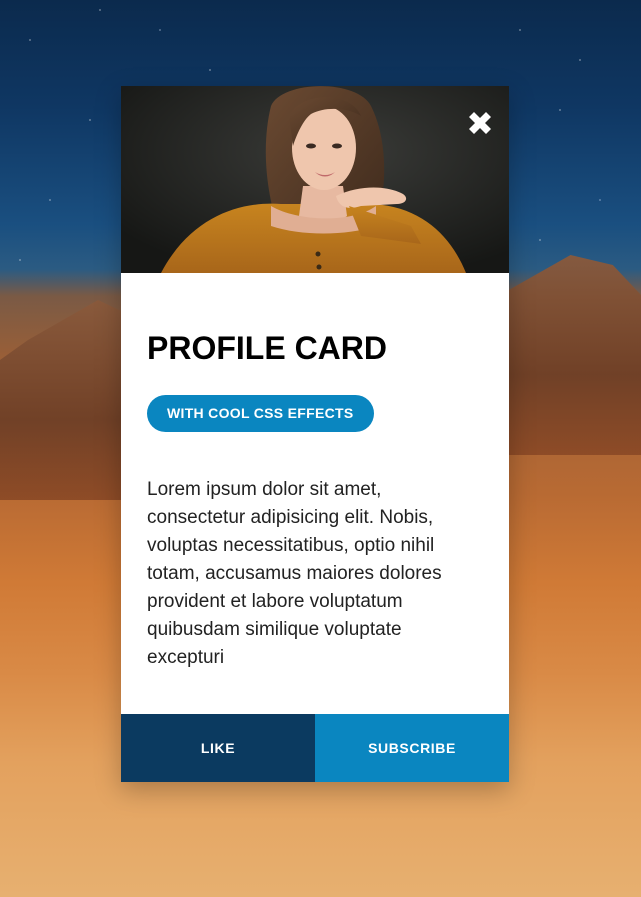 This screenshot has height=897, width=641. What do you see at coordinates (218, 748) in the screenshot?
I see `like-button: LIKE` at bounding box center [218, 748].